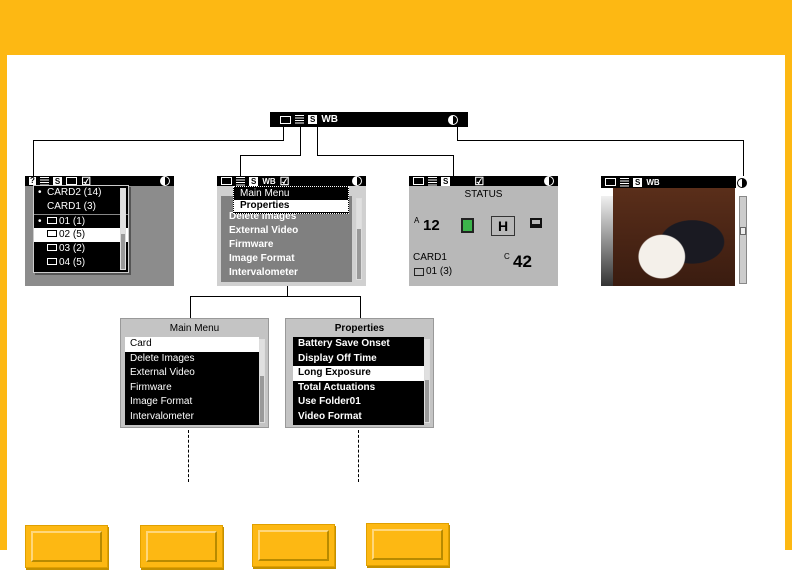 The width and height of the screenshot is (792, 572). Describe the element at coordinates (430, 257) in the screenshot. I see `card-label: CARD1` at that location.